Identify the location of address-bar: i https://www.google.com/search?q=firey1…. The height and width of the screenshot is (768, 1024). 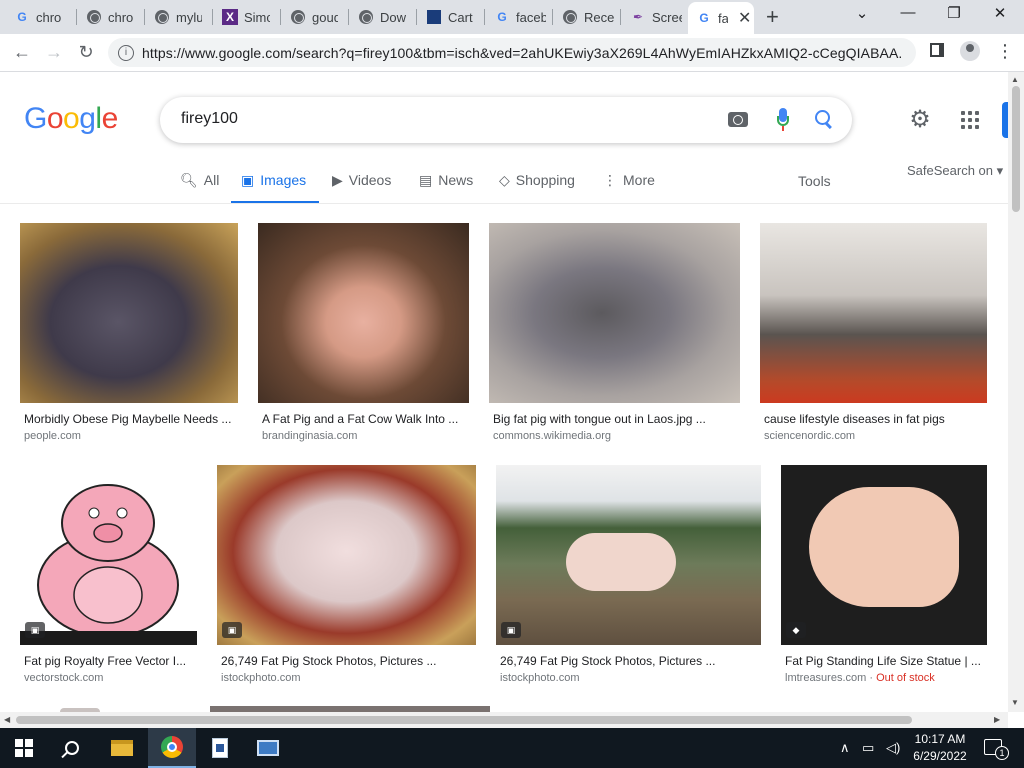
(512, 52).